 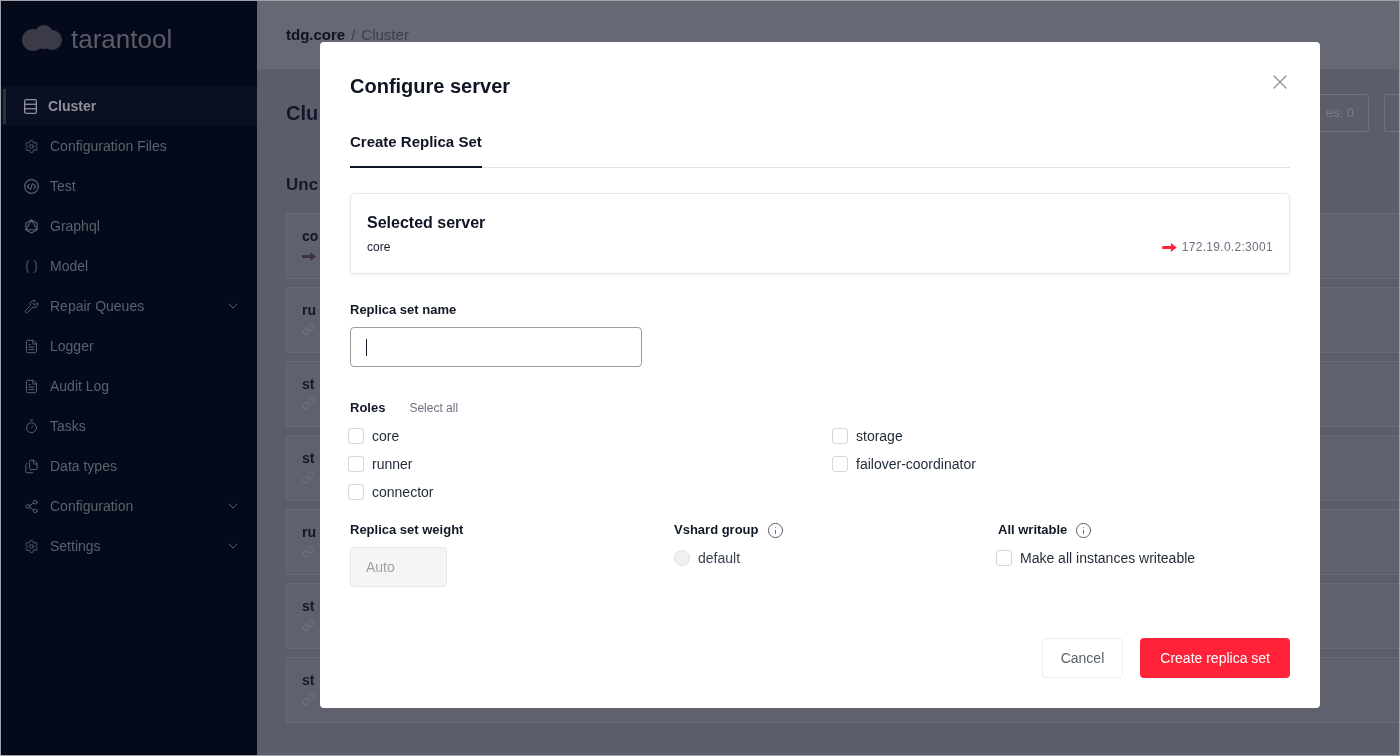 I want to click on create-button: Create replica set, so click(x=1215, y=658).